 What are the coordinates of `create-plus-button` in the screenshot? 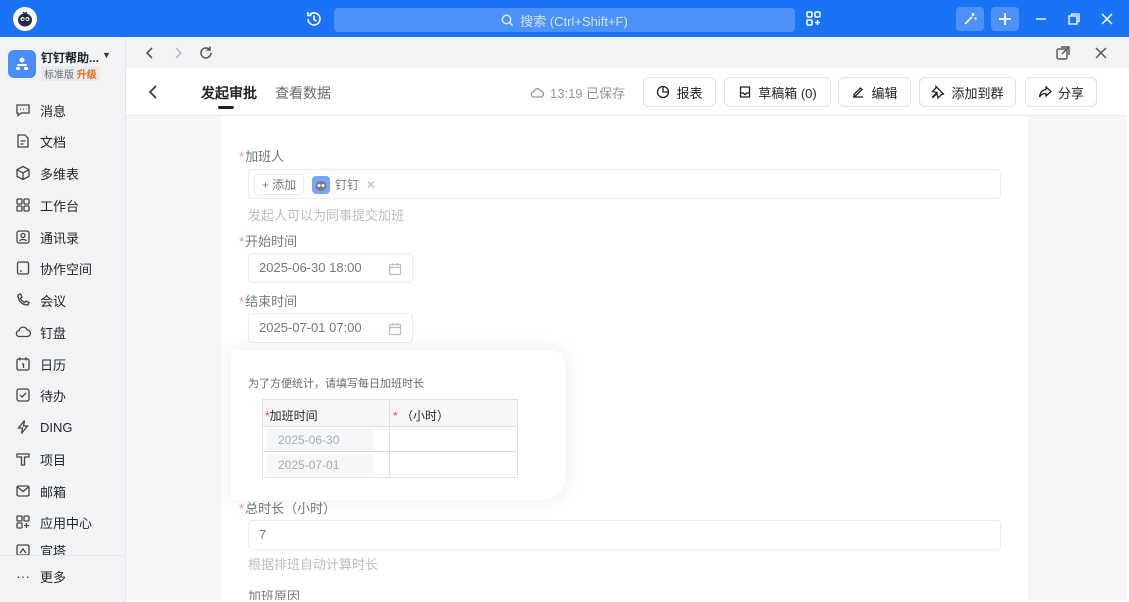 It's located at (1005, 19).